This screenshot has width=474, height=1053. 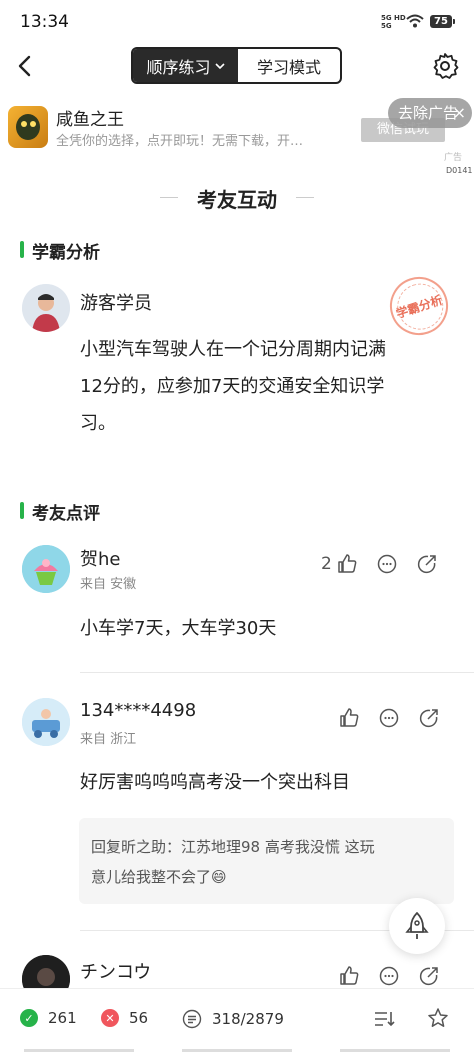 I want to click on bottom-bar: ✓ 261 ✕ 56 318/2879, so click(x=237, y=1020).